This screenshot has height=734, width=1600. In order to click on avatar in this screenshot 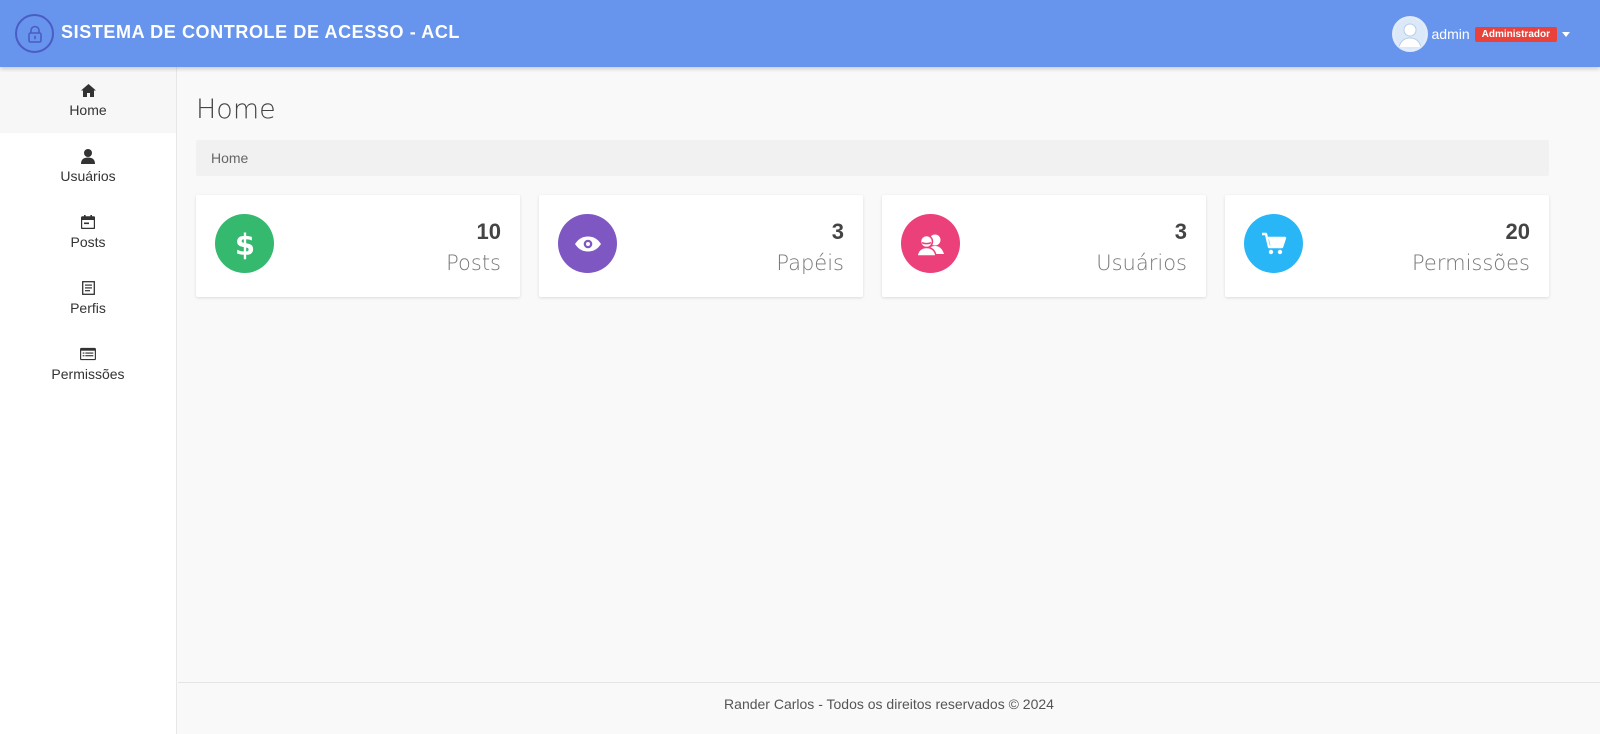, I will do `click(1409, 34)`.